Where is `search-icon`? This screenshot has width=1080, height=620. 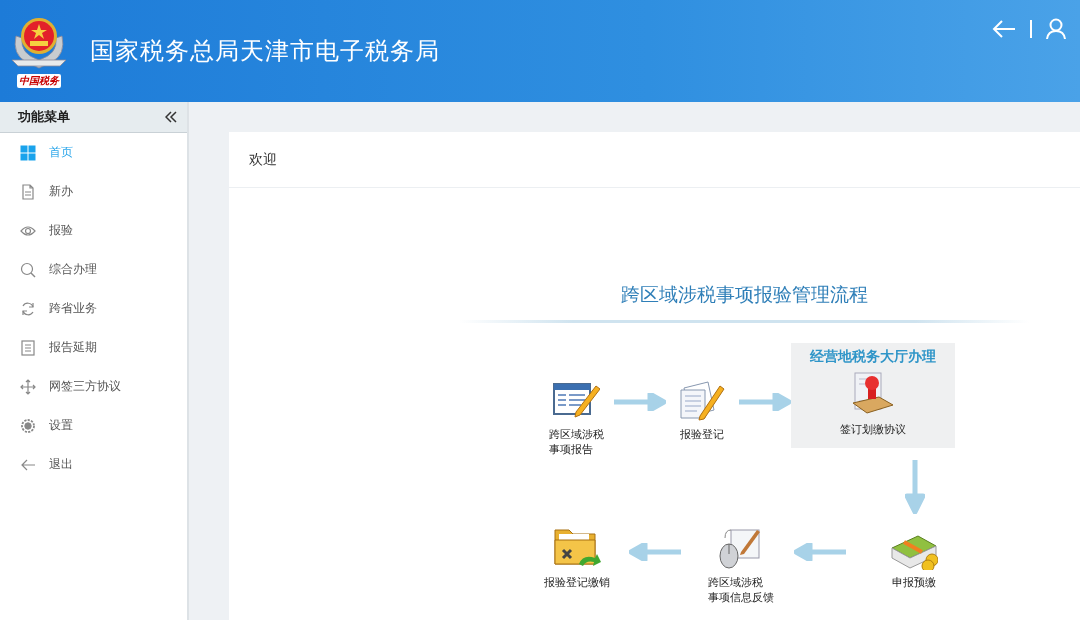
search-icon is located at coordinates (28, 269).